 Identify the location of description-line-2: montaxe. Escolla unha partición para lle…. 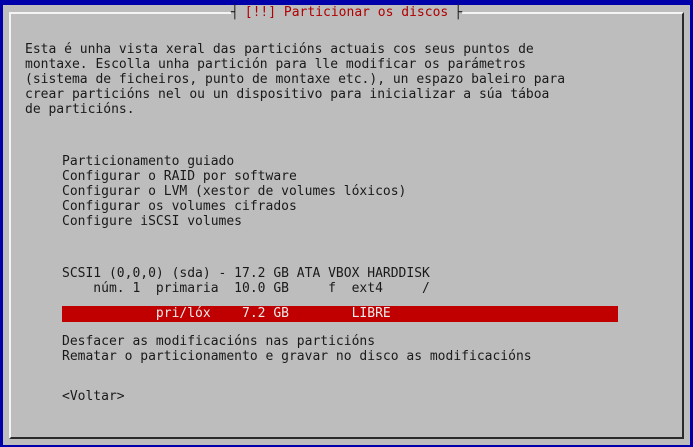
(275, 64).